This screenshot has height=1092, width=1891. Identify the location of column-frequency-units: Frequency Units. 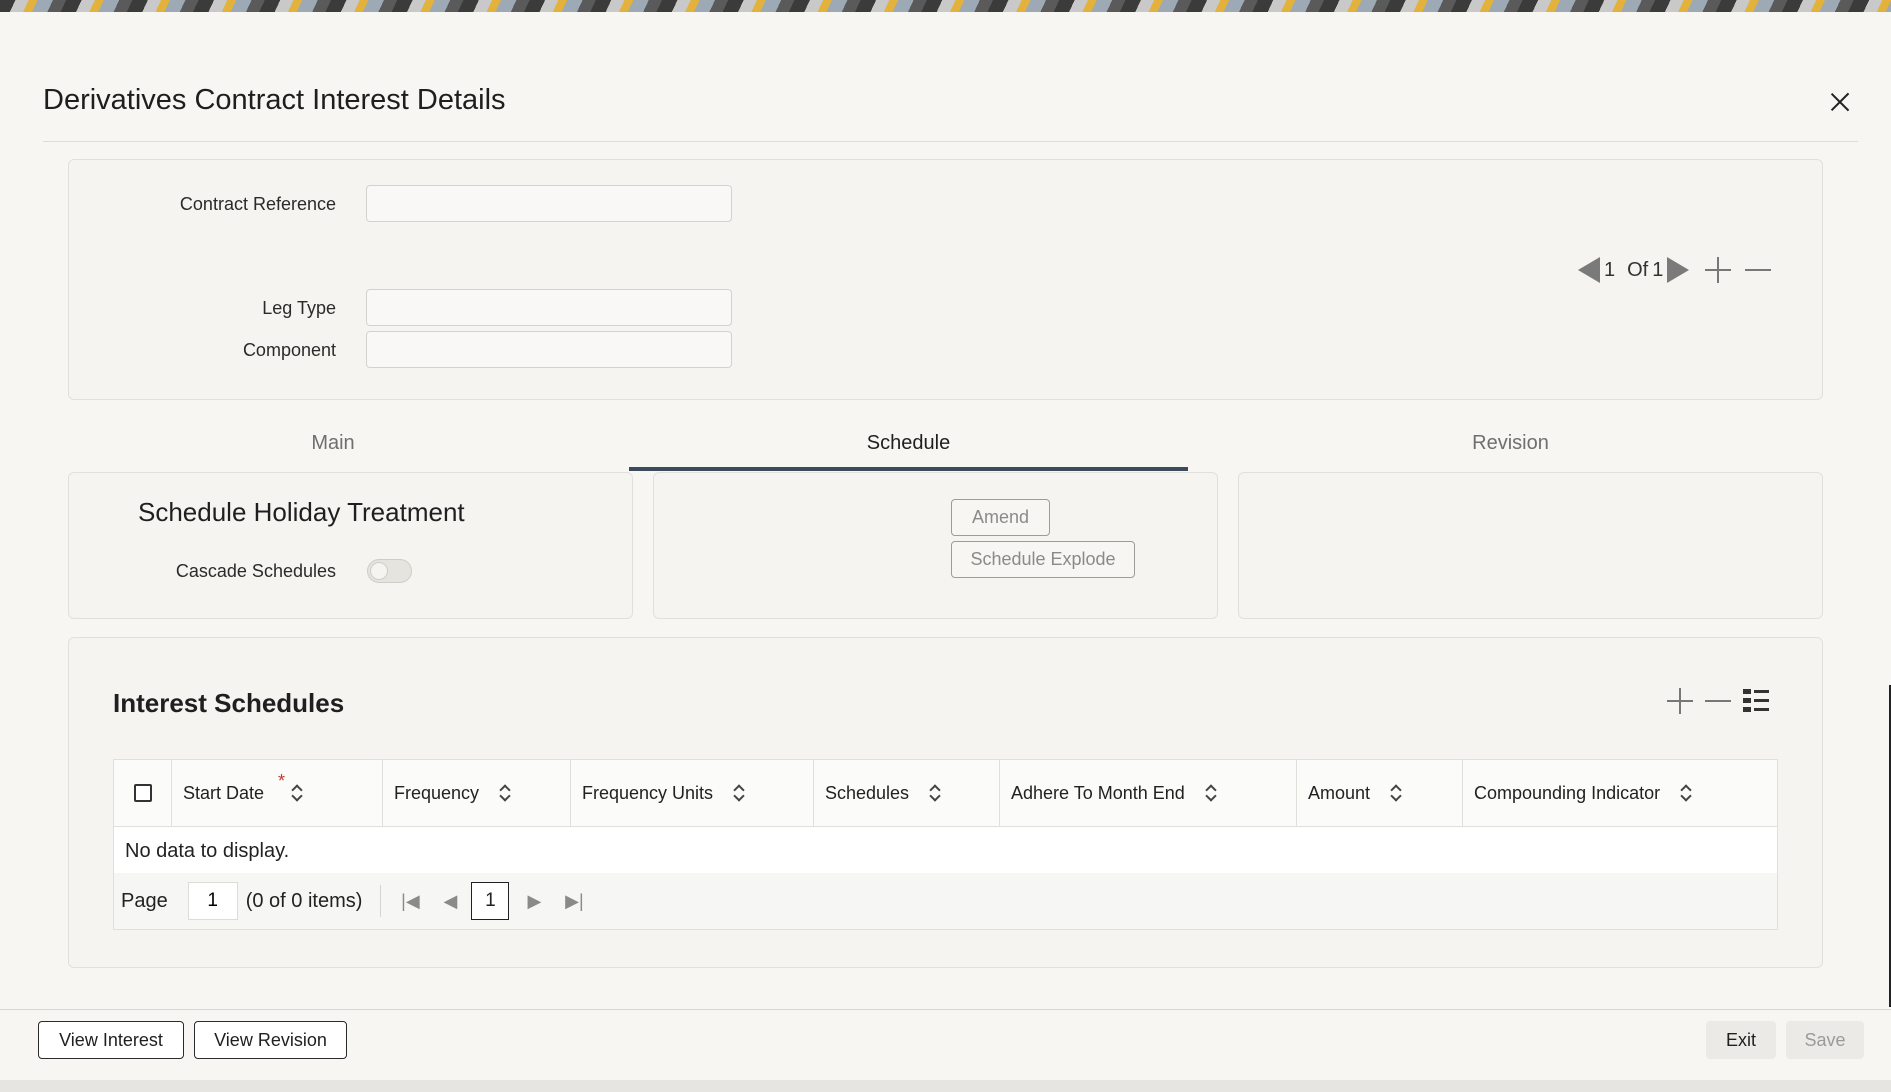
(691, 793).